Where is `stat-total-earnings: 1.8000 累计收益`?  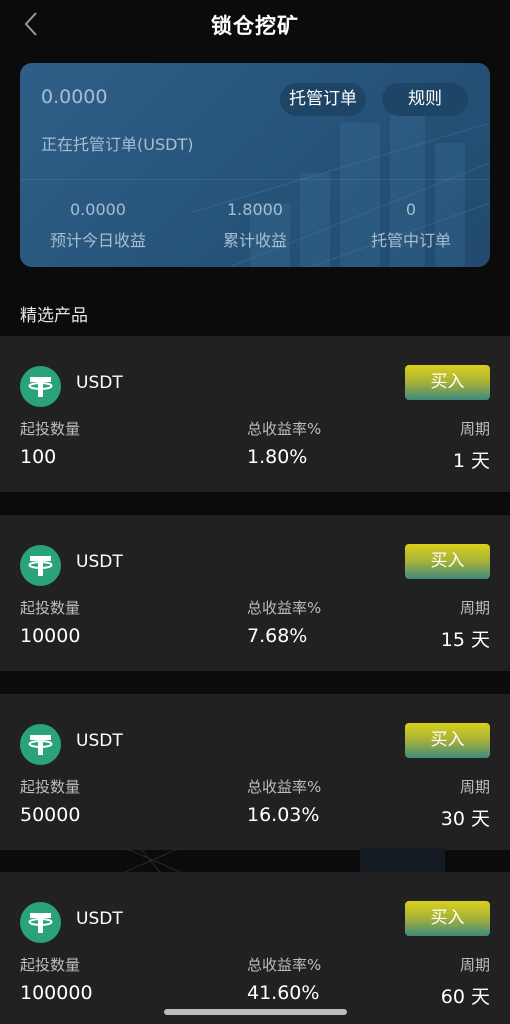
stat-total-earnings: 1.8000 累计收益 is located at coordinates (255, 225).